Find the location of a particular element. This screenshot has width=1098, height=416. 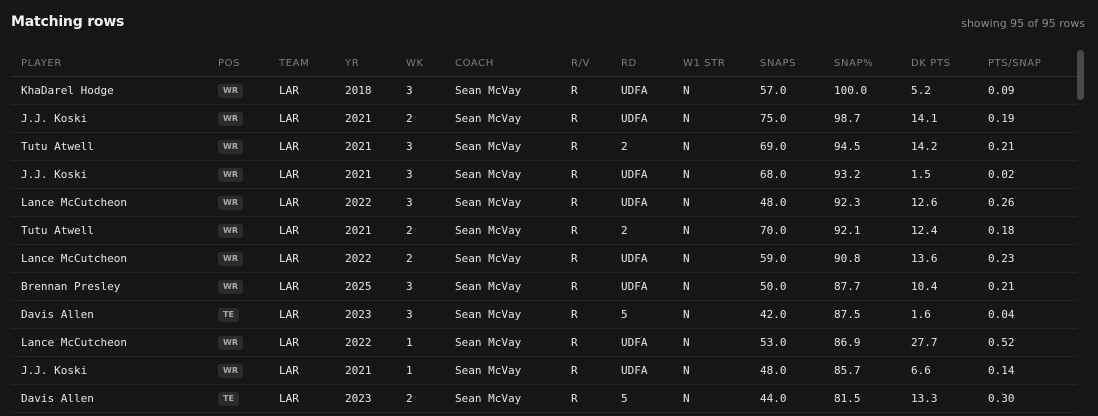

column-header-snaps: SNAPS is located at coordinates (797, 63).